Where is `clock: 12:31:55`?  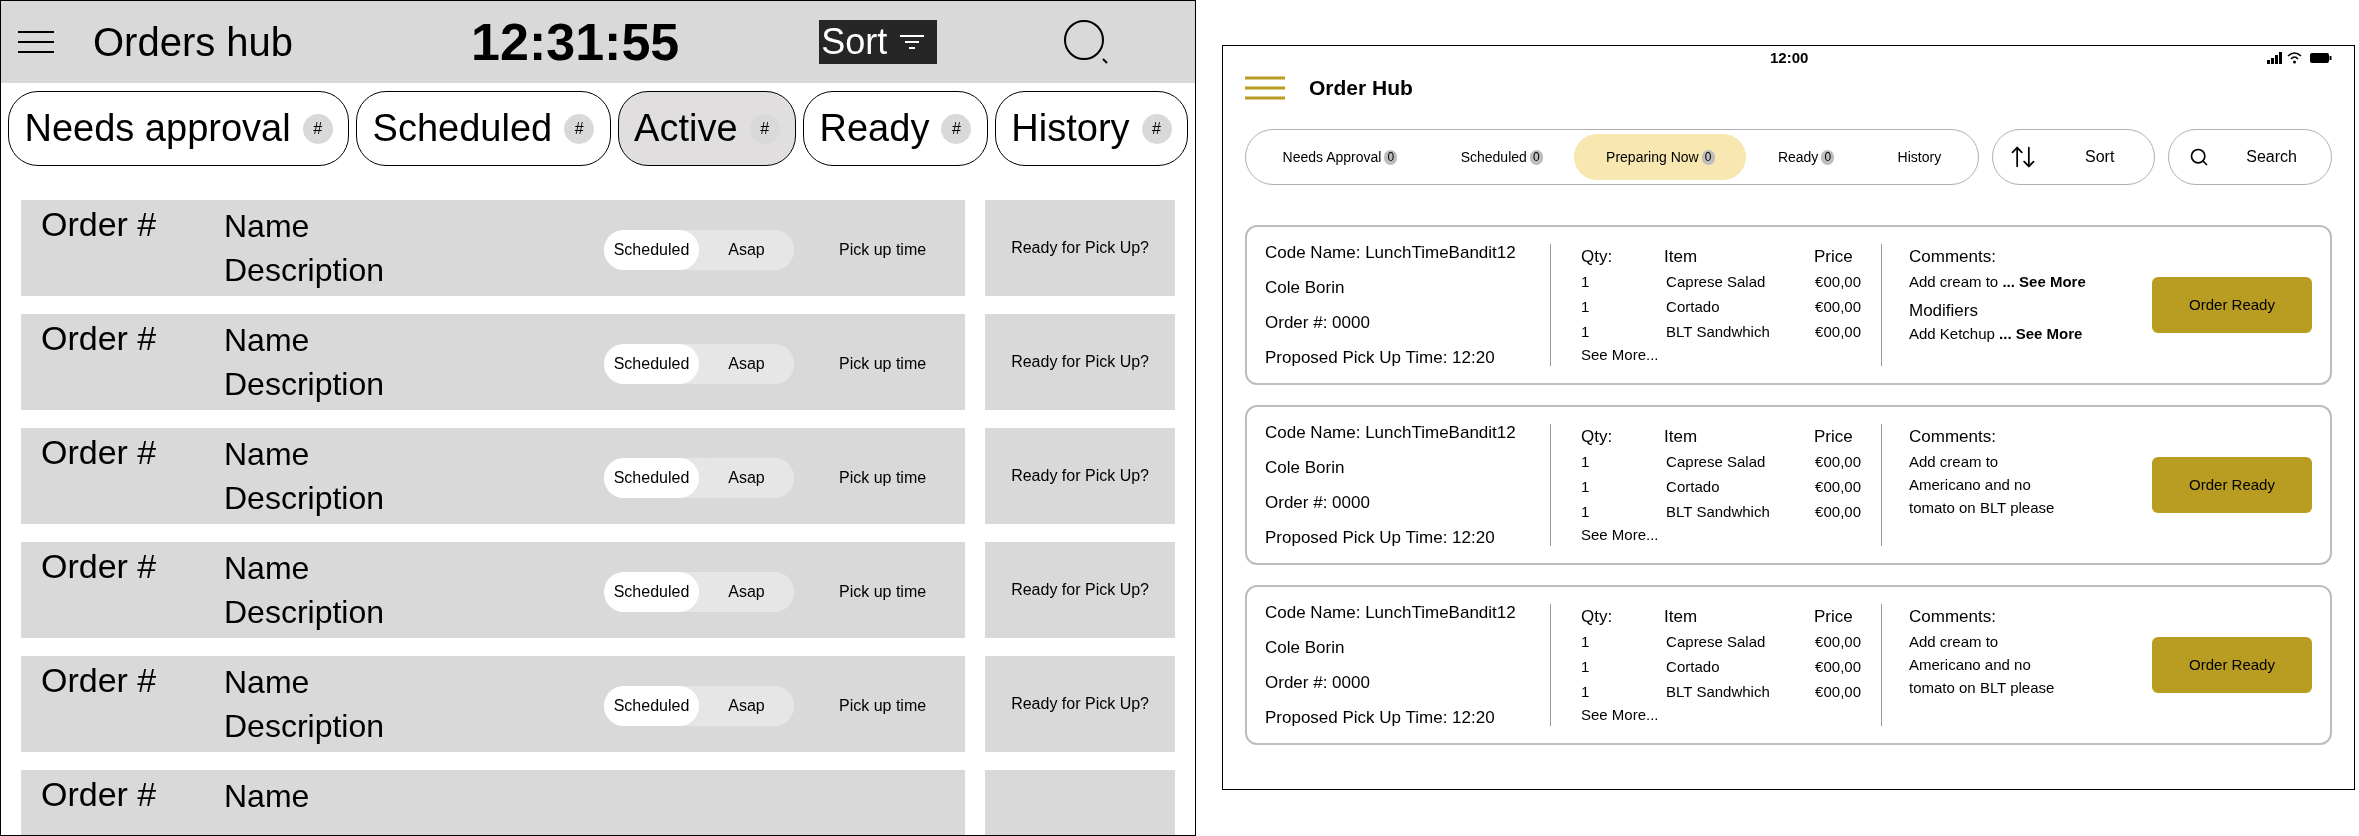 clock: 12:31:55 is located at coordinates (575, 42).